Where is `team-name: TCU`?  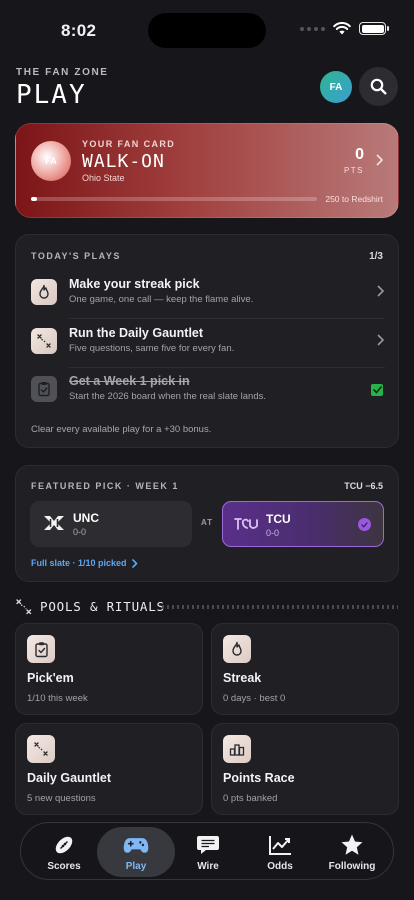
team-name: TCU is located at coordinates (278, 519).